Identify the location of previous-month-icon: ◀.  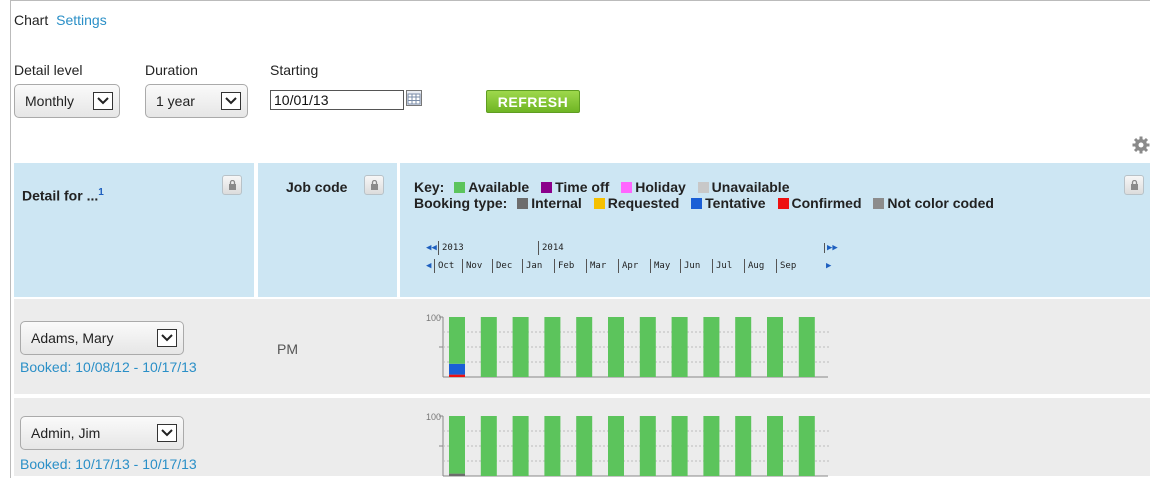
(428, 266).